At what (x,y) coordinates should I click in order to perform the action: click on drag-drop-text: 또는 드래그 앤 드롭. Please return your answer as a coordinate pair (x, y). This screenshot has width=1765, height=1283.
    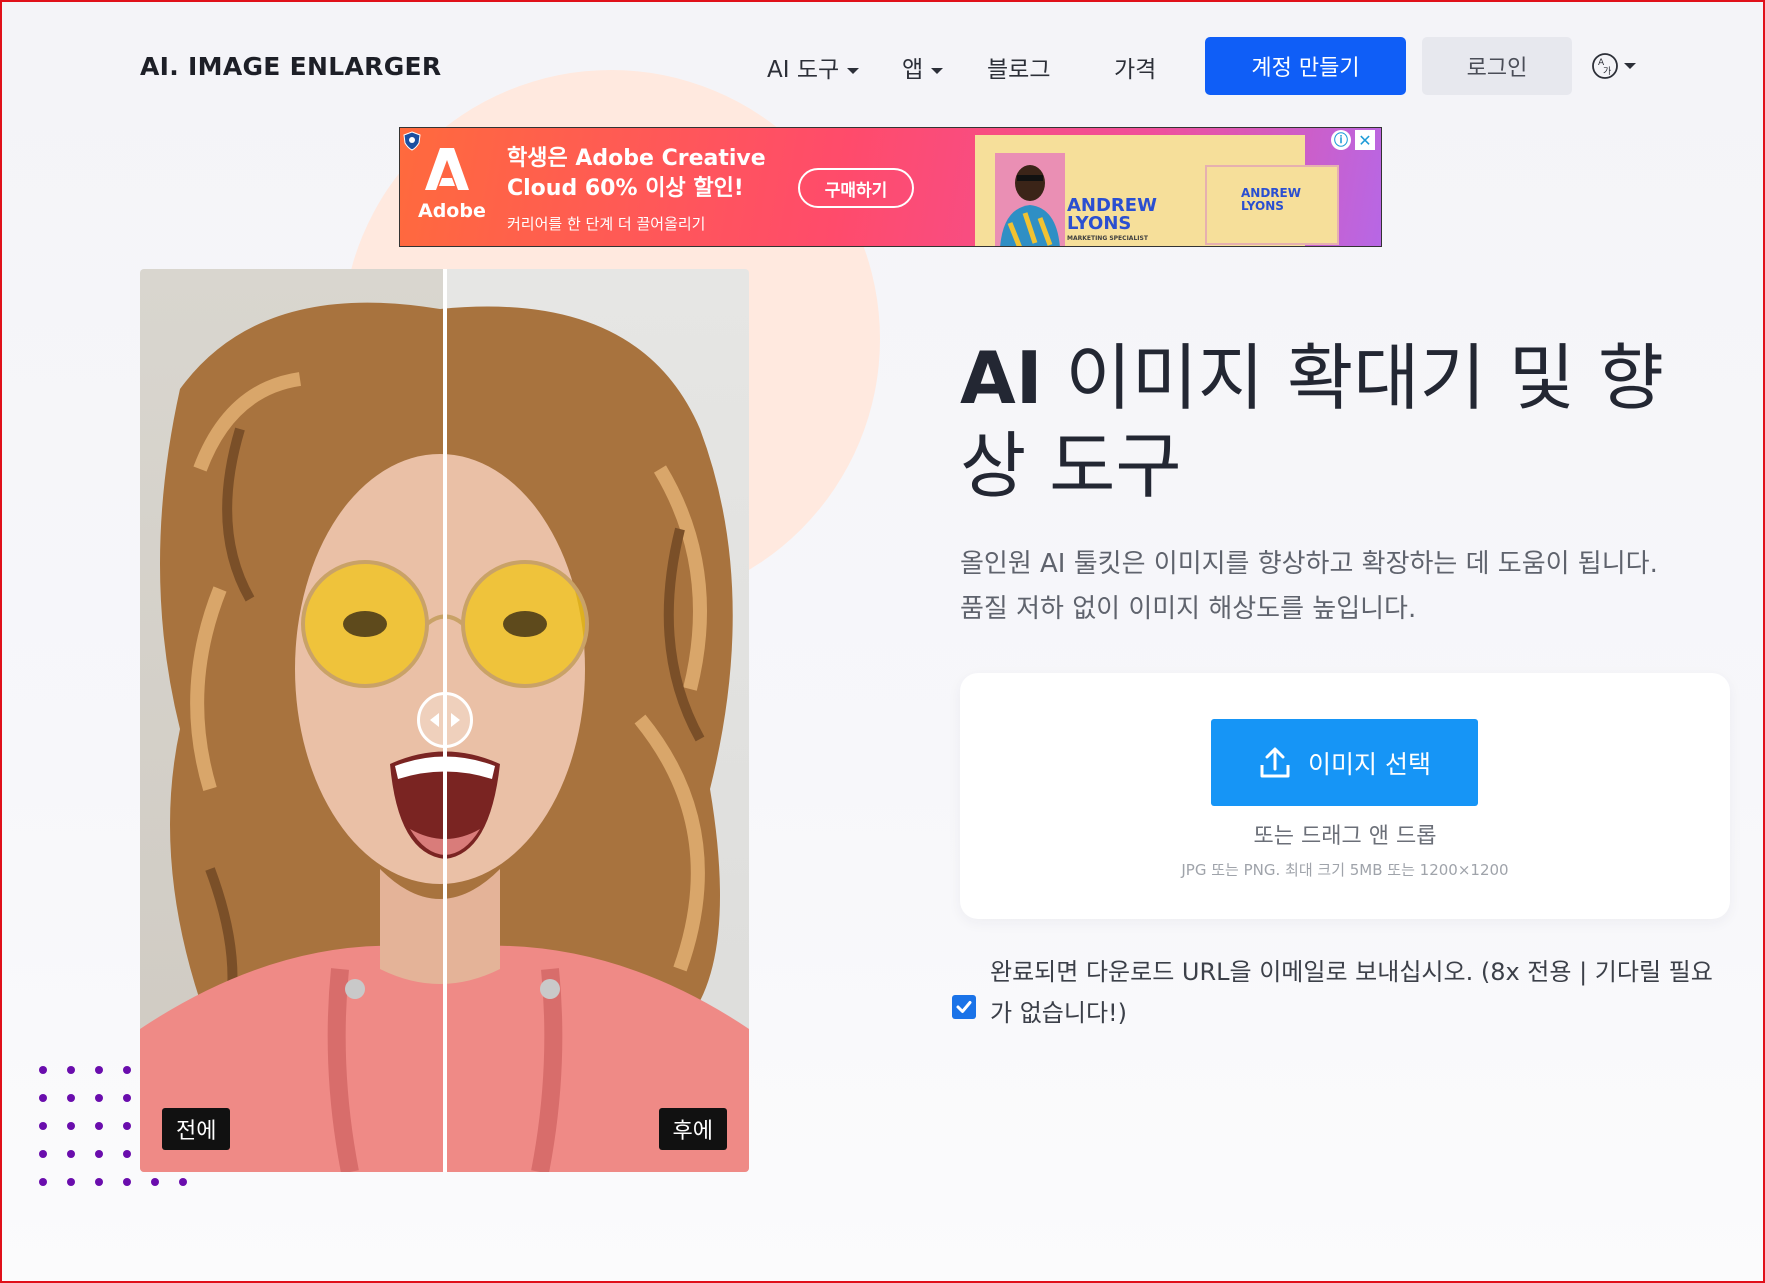
    Looking at the image, I should click on (1345, 836).